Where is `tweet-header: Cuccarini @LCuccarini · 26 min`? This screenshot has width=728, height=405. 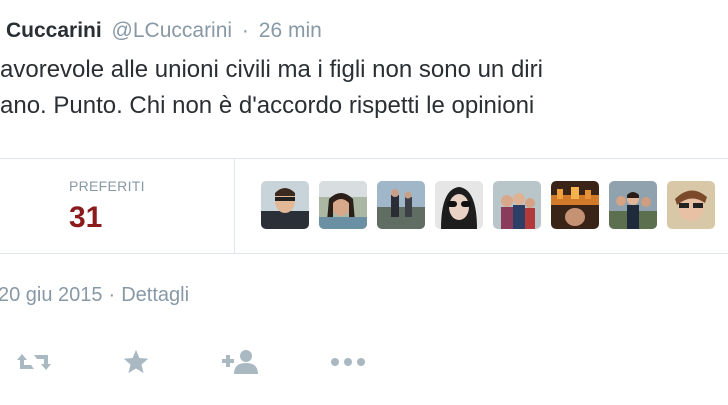
tweet-header: Cuccarini @LCuccarini · 26 min is located at coordinates (161, 31).